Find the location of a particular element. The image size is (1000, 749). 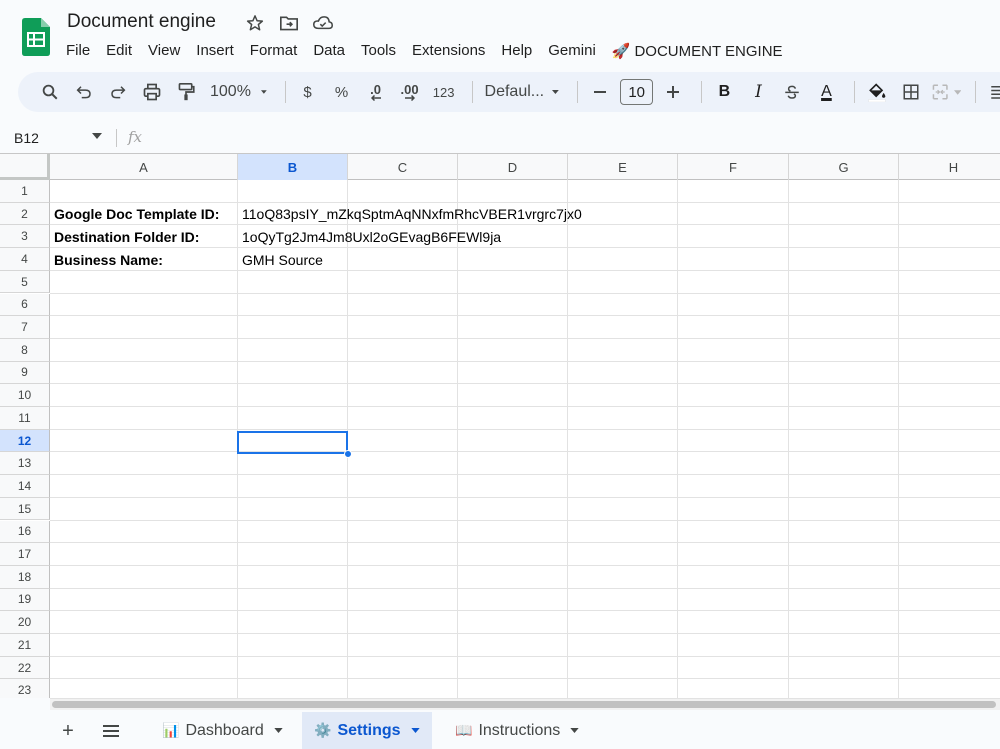

row-header-2: 2 is located at coordinates (25, 214).